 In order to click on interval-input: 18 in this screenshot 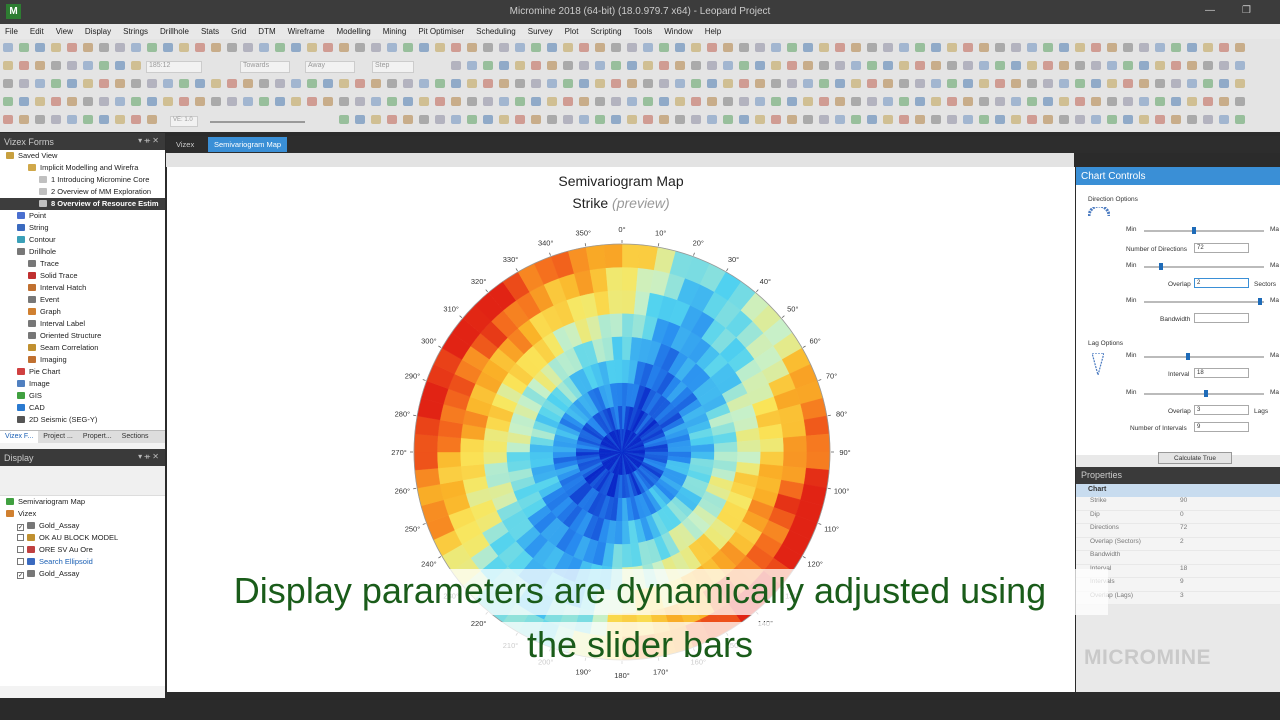, I will do `click(1221, 373)`.